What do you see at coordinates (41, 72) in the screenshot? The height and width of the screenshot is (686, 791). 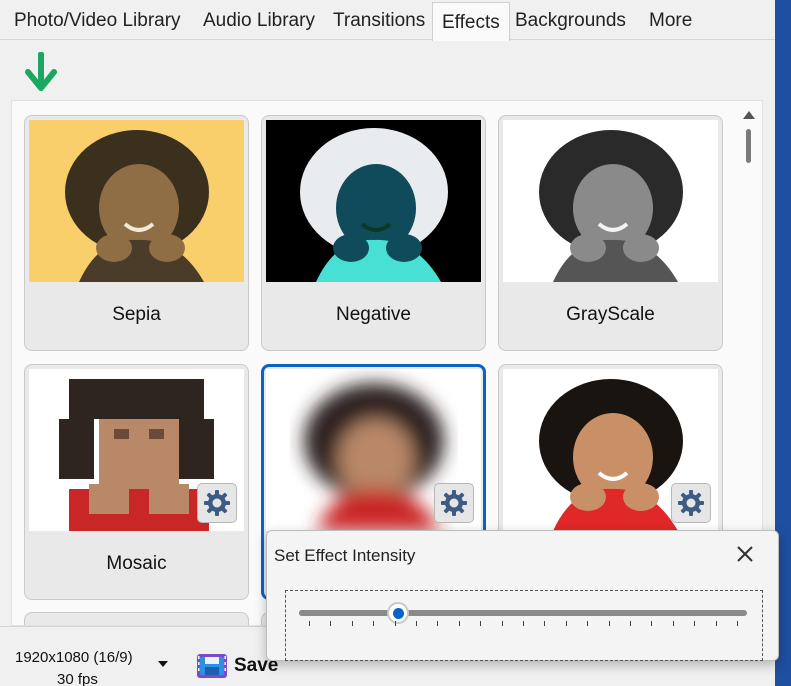 I see `arrow-down-icon` at bounding box center [41, 72].